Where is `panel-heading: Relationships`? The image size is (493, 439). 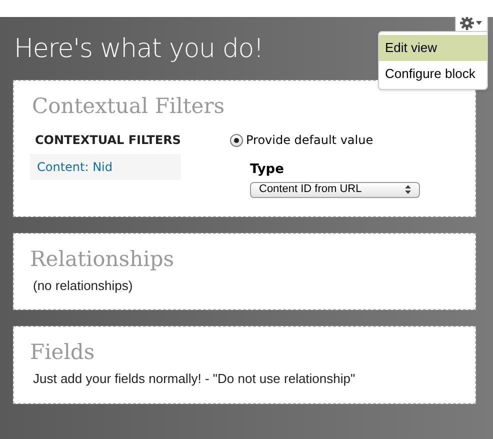 panel-heading: Relationships is located at coordinates (103, 259).